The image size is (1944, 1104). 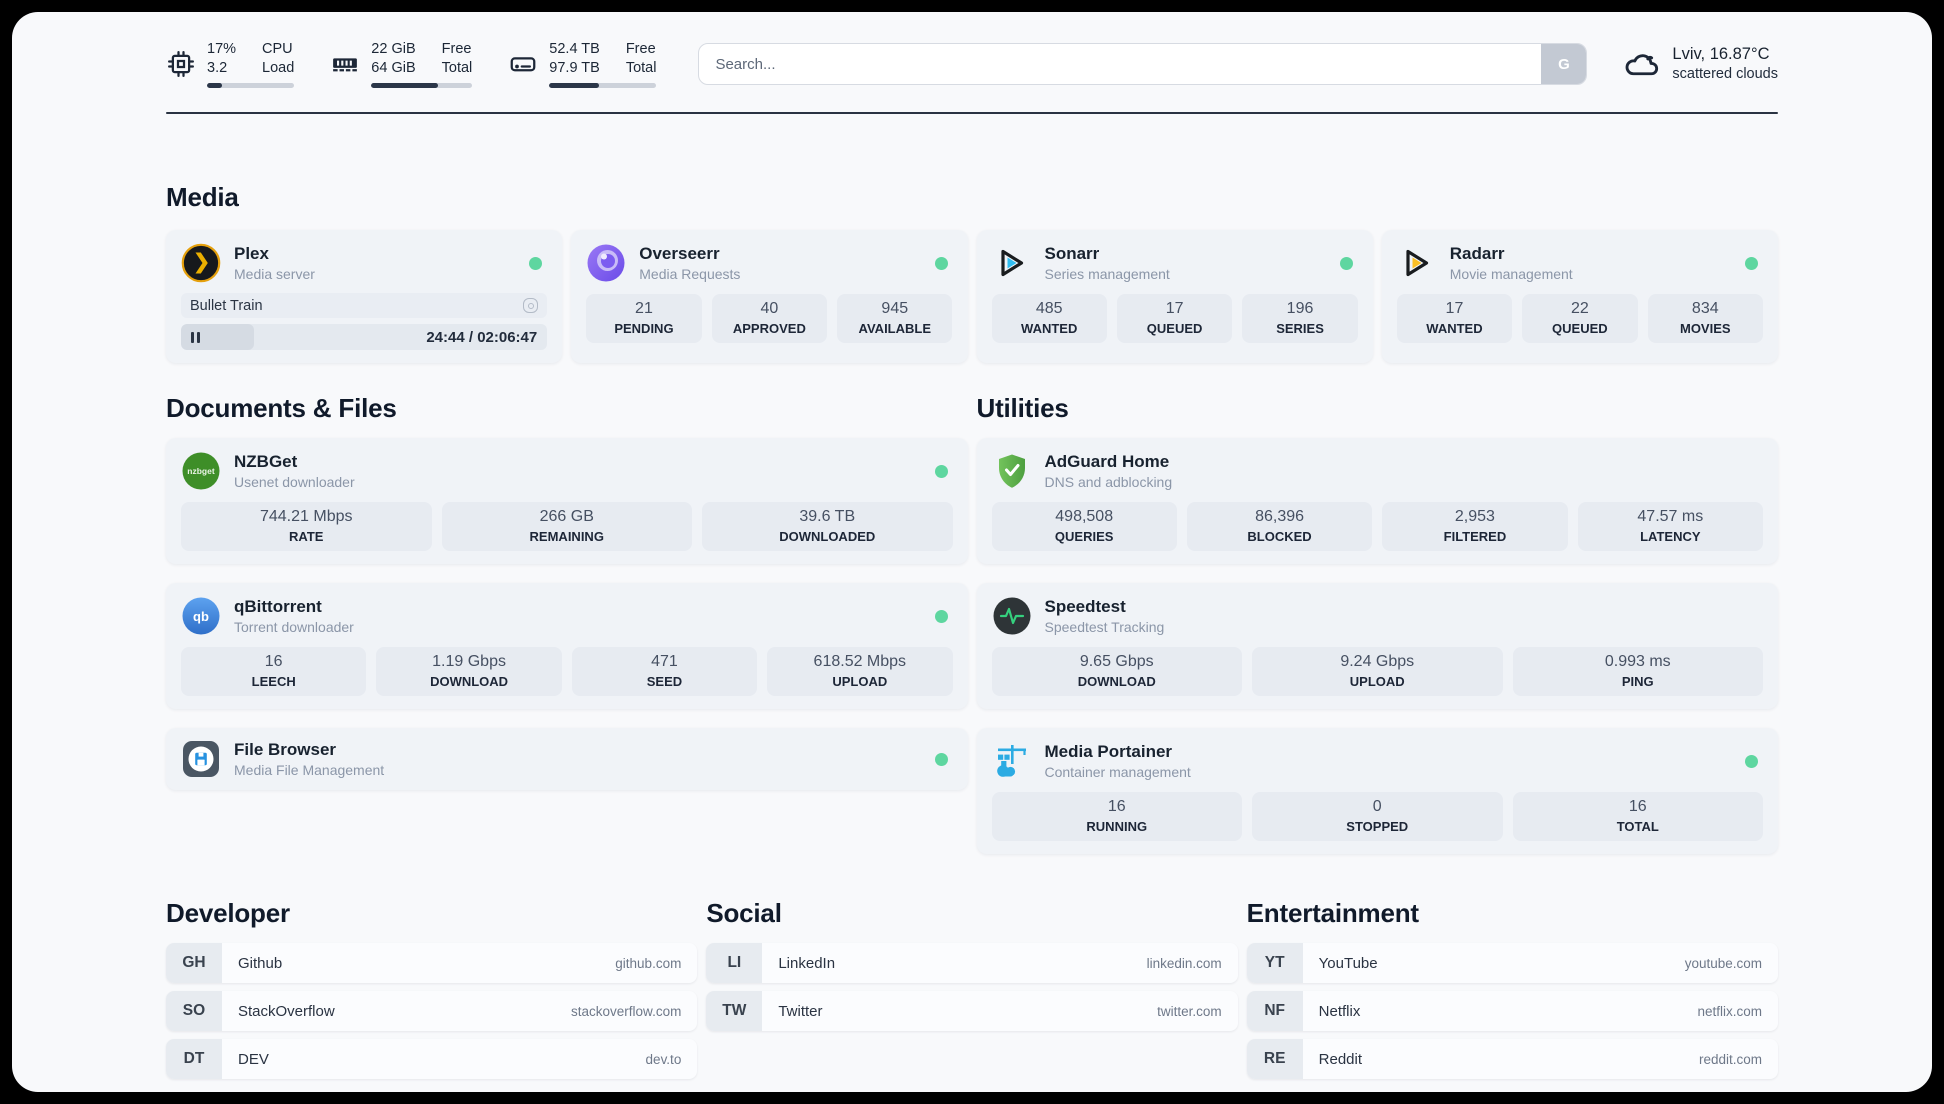 I want to click on stat-wanted: 17 WANTED, so click(x=1454, y=318).